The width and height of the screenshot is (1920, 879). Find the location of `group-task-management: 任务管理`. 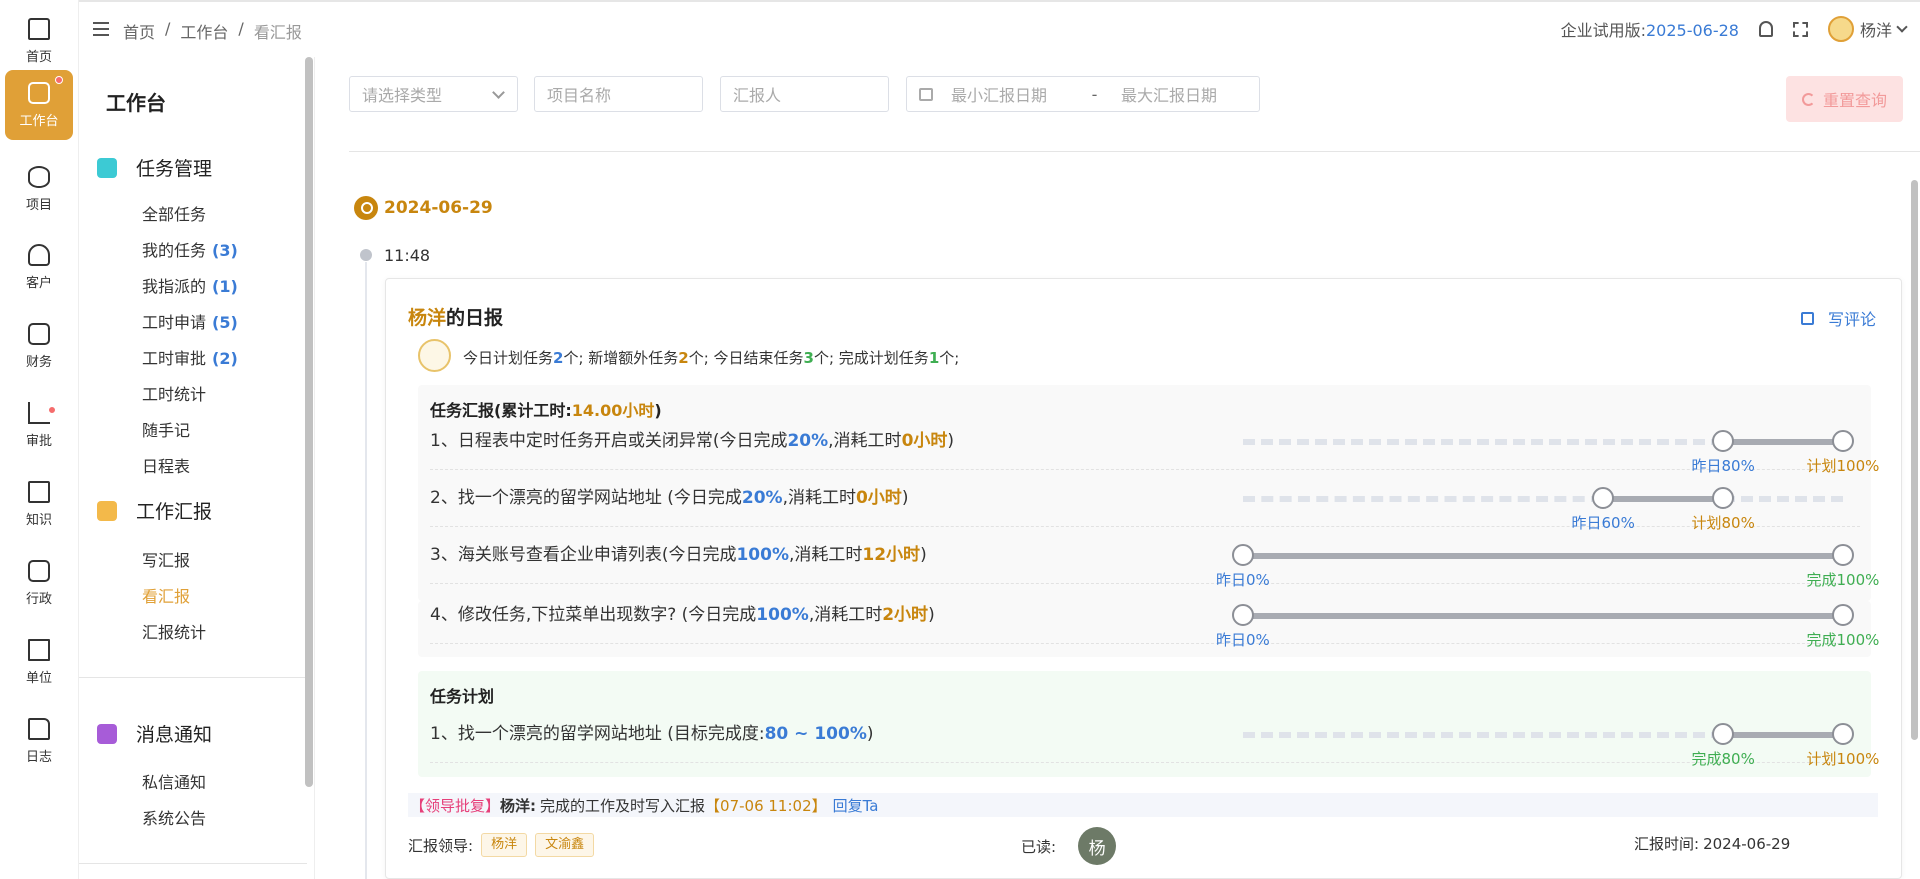

group-task-management: 任务管理 is located at coordinates (154, 167).